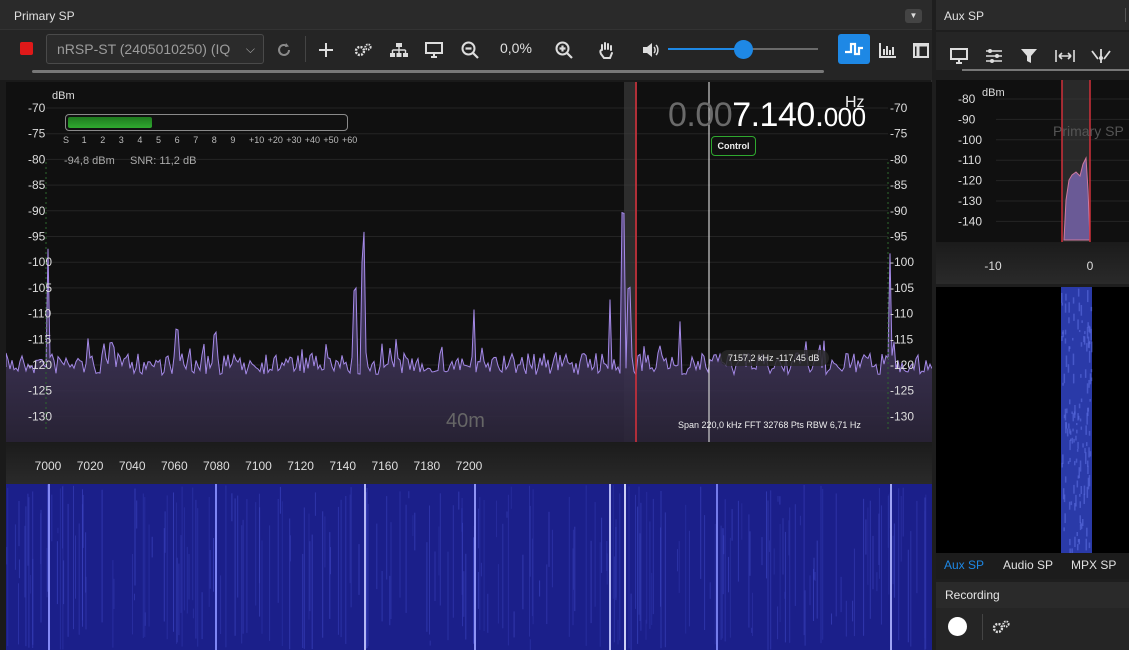 The image size is (1129, 650). I want to click on hand-icon, so click(606, 50).